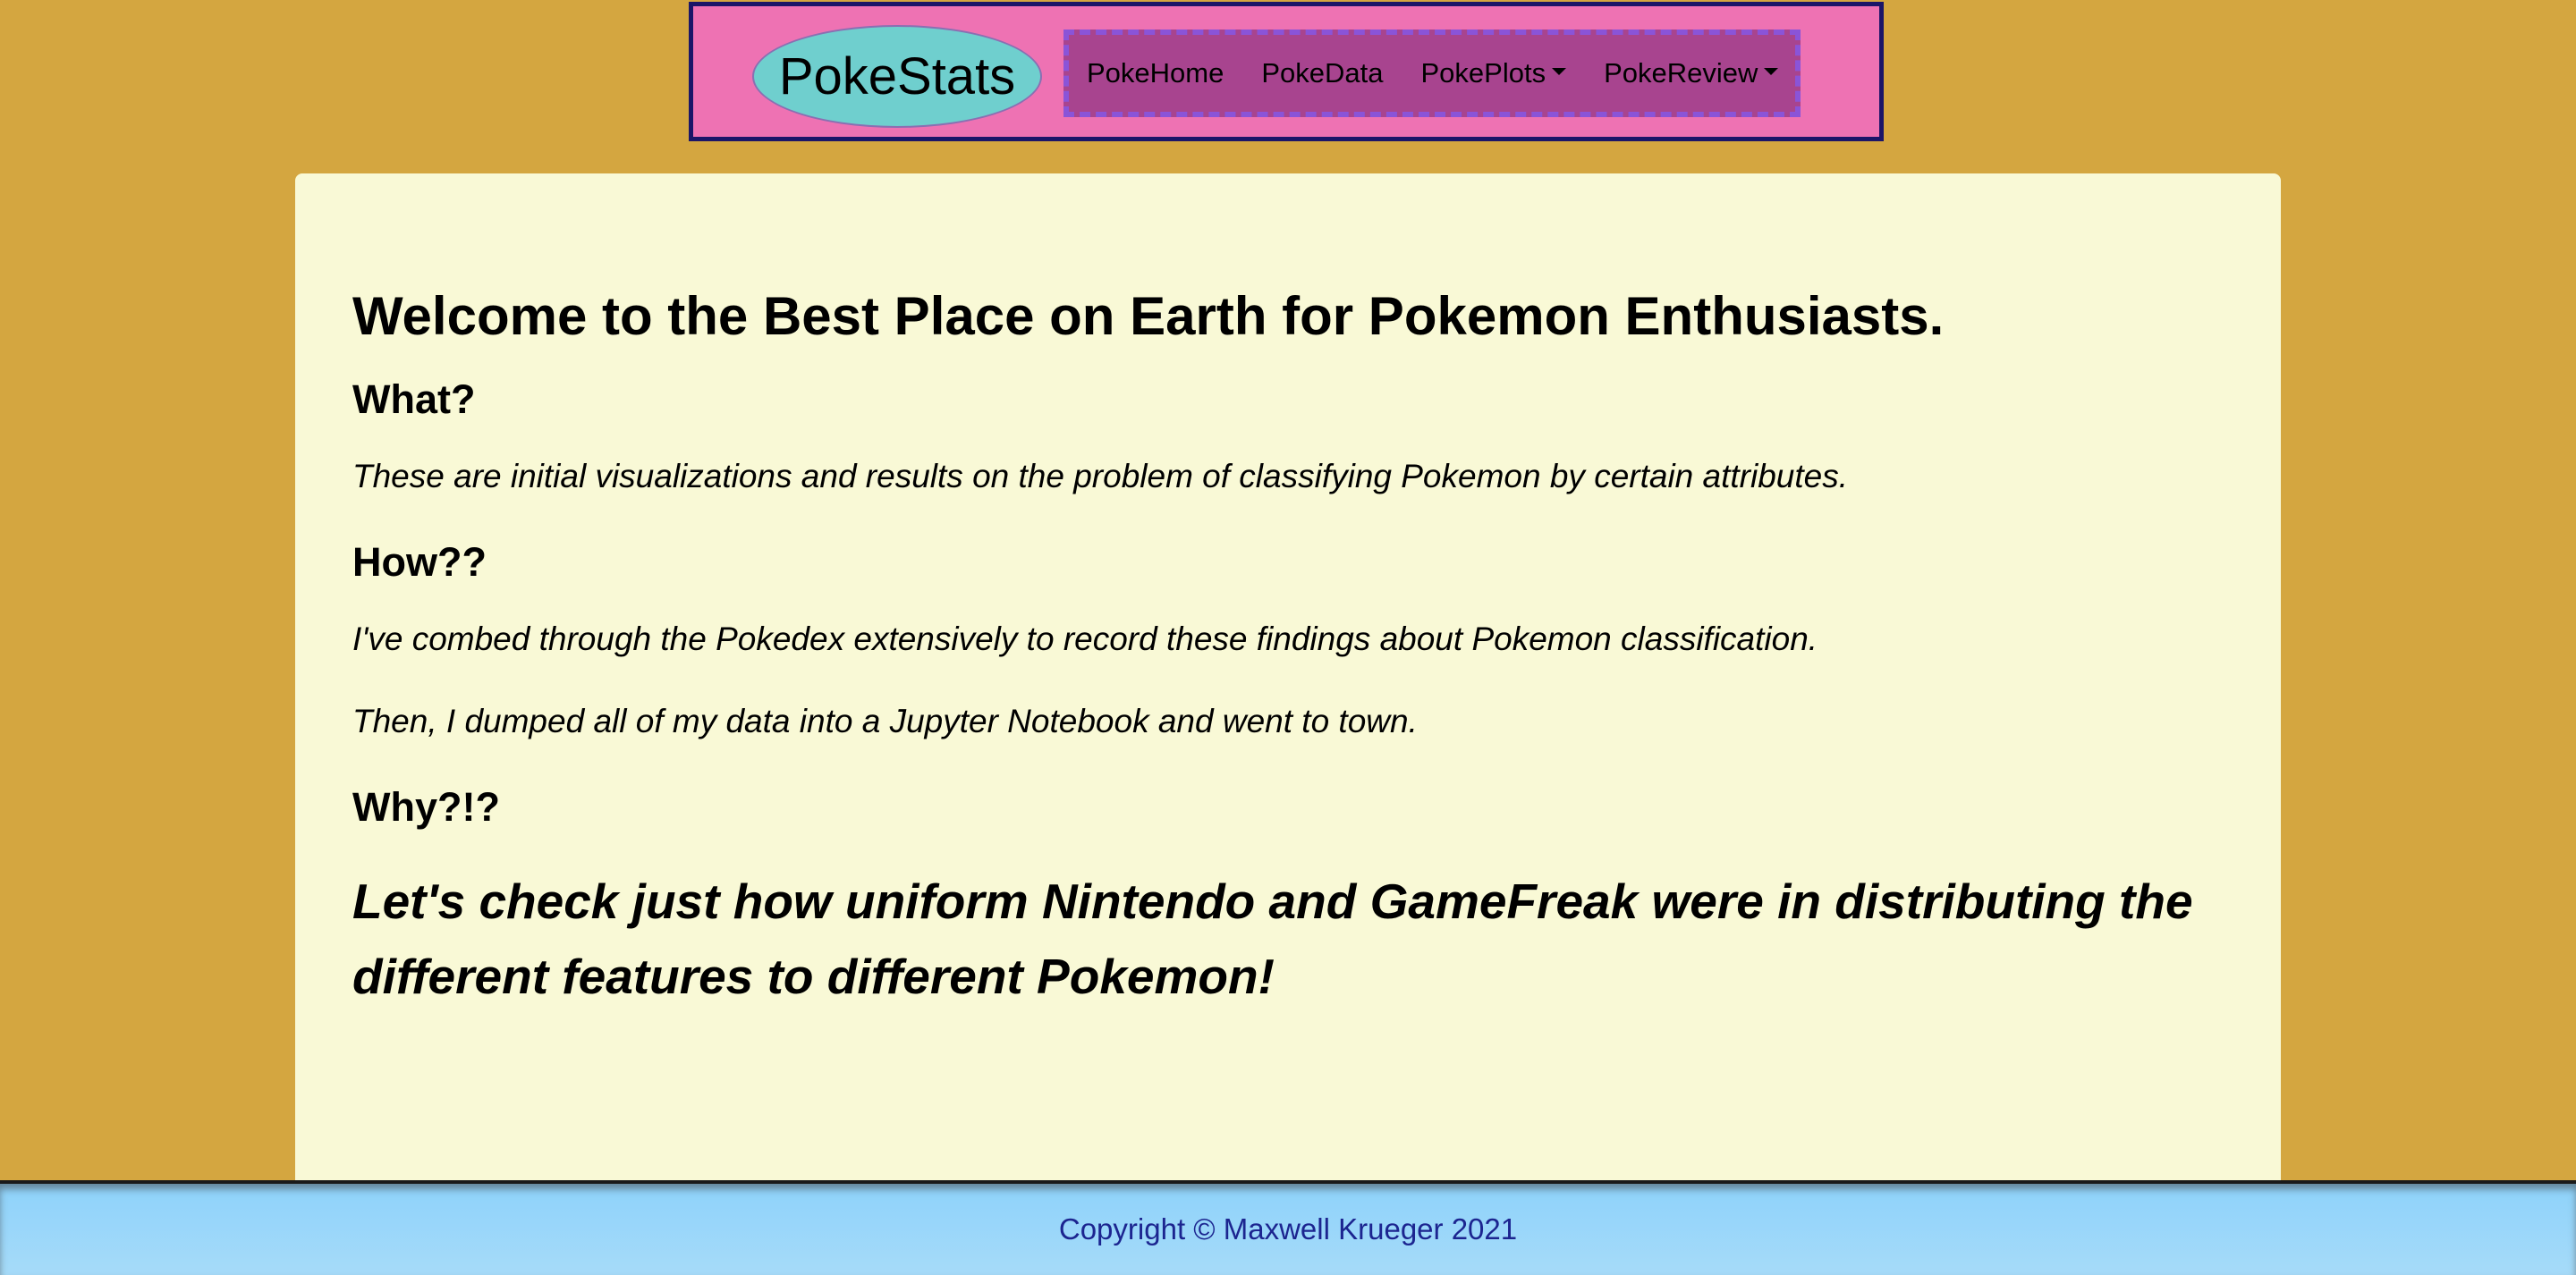 This screenshot has width=2576, height=1275. What do you see at coordinates (1681, 73) in the screenshot?
I see `nav-link-label: PokeReview` at bounding box center [1681, 73].